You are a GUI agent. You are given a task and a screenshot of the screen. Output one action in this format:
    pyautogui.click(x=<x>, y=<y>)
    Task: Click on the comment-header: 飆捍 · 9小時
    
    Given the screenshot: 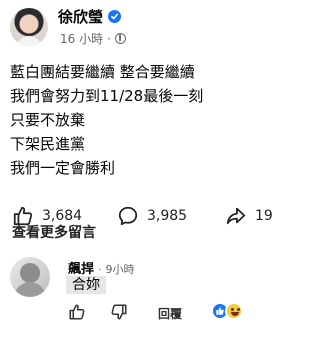 What is the action you would take?
    pyautogui.click(x=101, y=267)
    